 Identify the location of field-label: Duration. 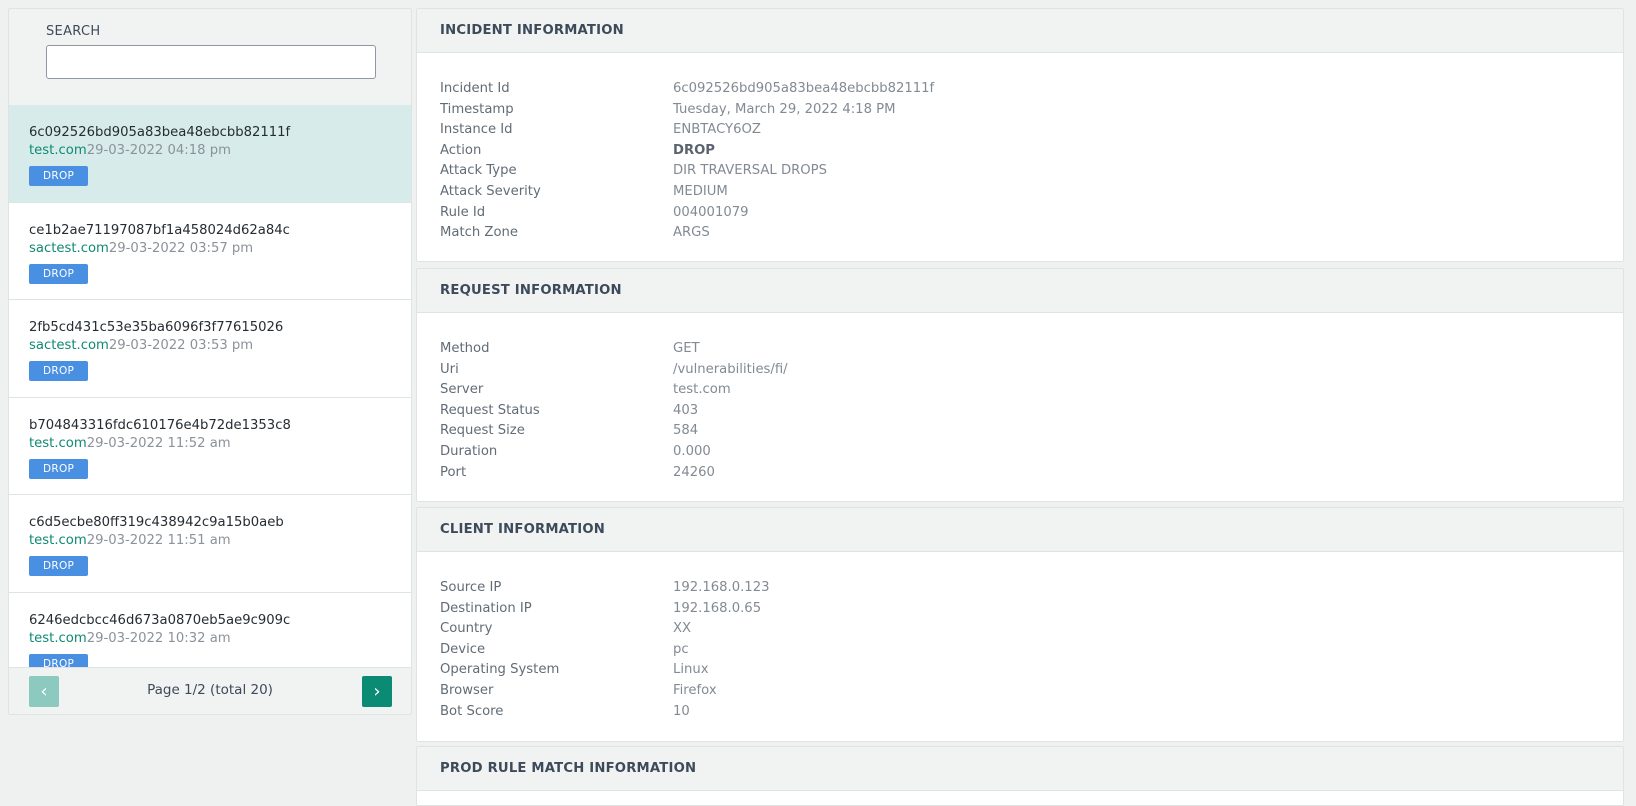
(469, 451).